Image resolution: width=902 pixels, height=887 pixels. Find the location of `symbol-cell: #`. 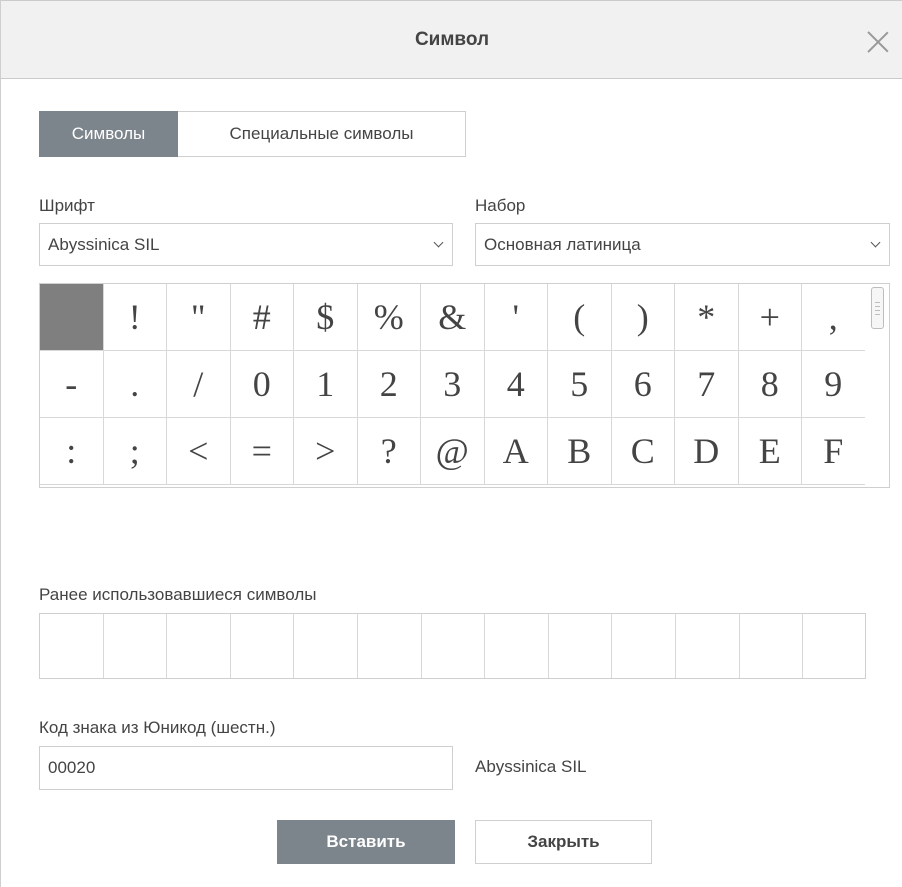

symbol-cell: # is located at coordinates (262, 317).